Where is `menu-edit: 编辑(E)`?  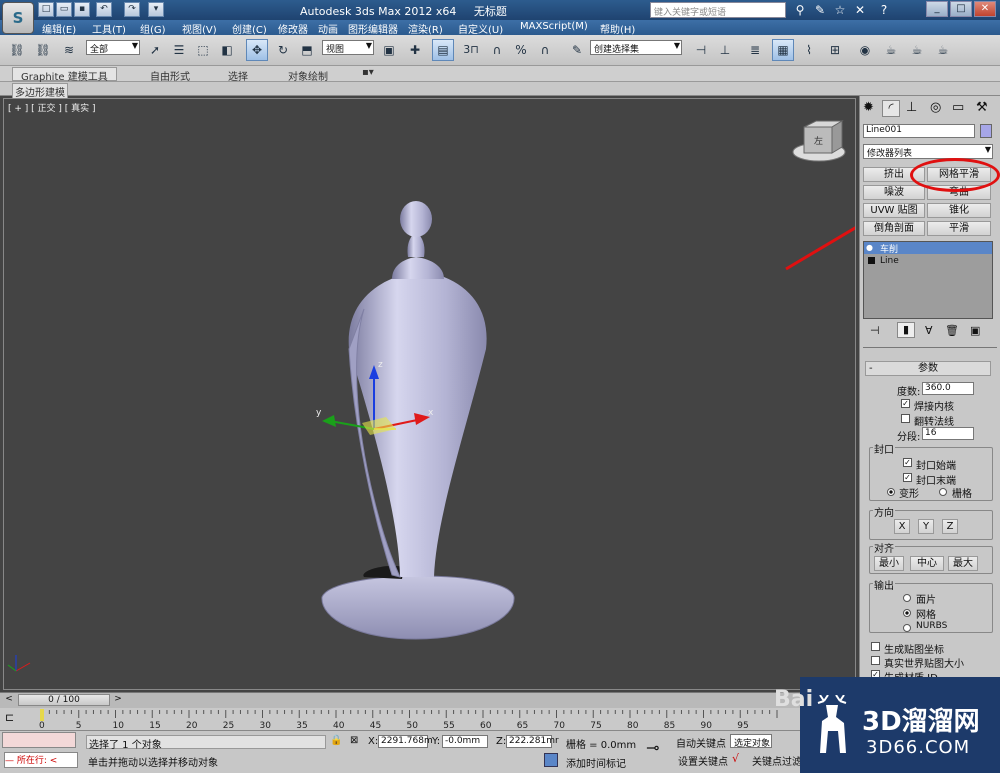 menu-edit: 编辑(E) is located at coordinates (59, 28).